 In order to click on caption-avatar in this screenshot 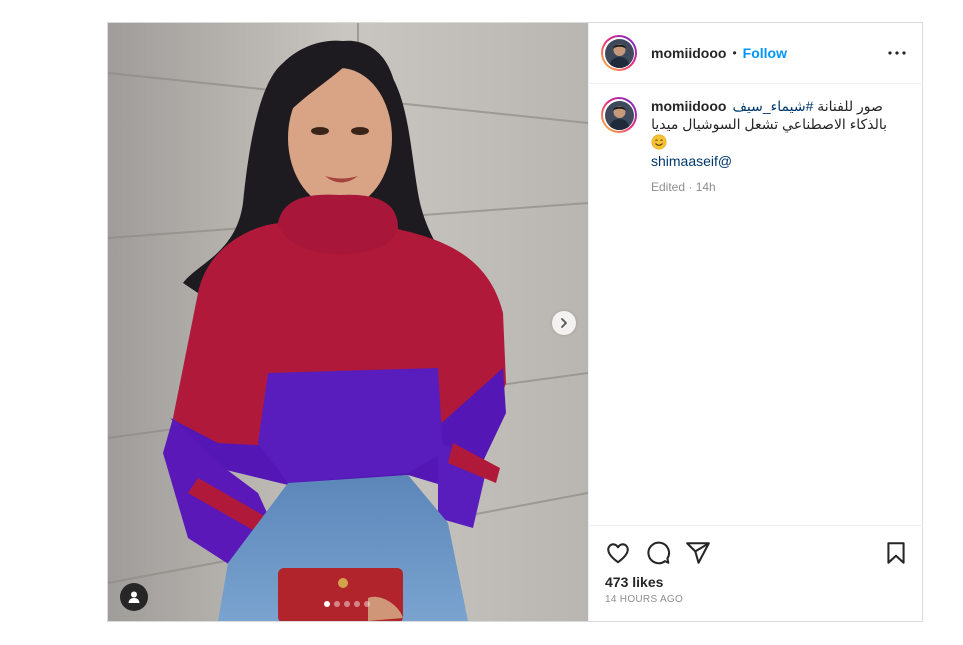, I will do `click(619, 115)`.